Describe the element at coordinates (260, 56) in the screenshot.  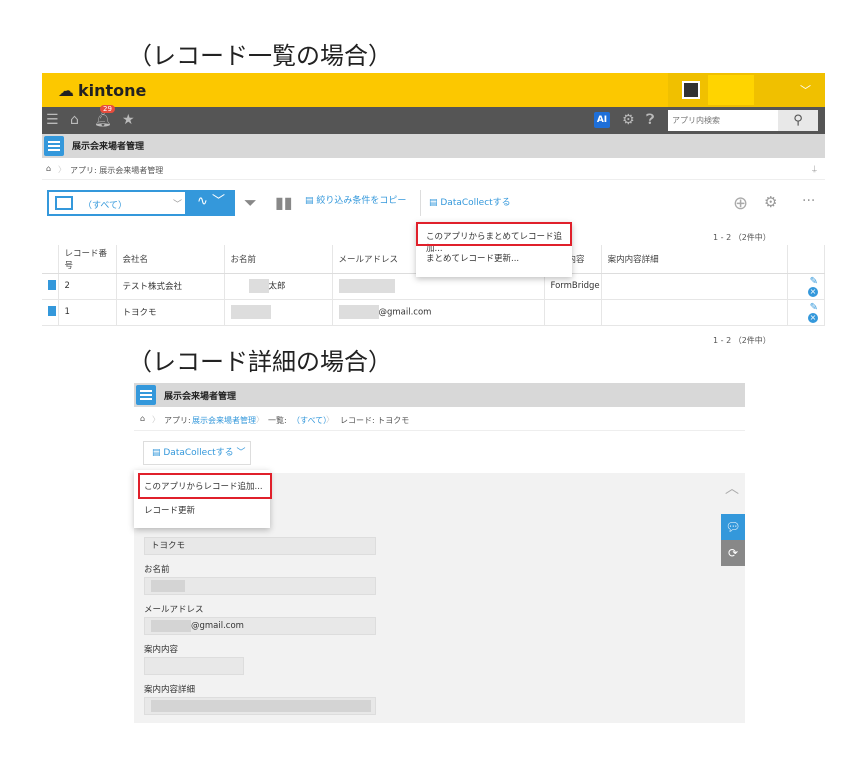
I see `list-case-heading: （レコード一覧の場合）` at that location.